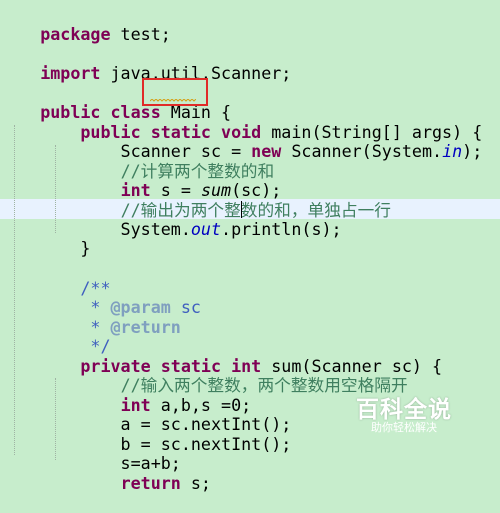 The height and width of the screenshot is (513, 500). What do you see at coordinates (171, 219) in the screenshot?
I see `code-line: System.out.println(s);` at bounding box center [171, 219].